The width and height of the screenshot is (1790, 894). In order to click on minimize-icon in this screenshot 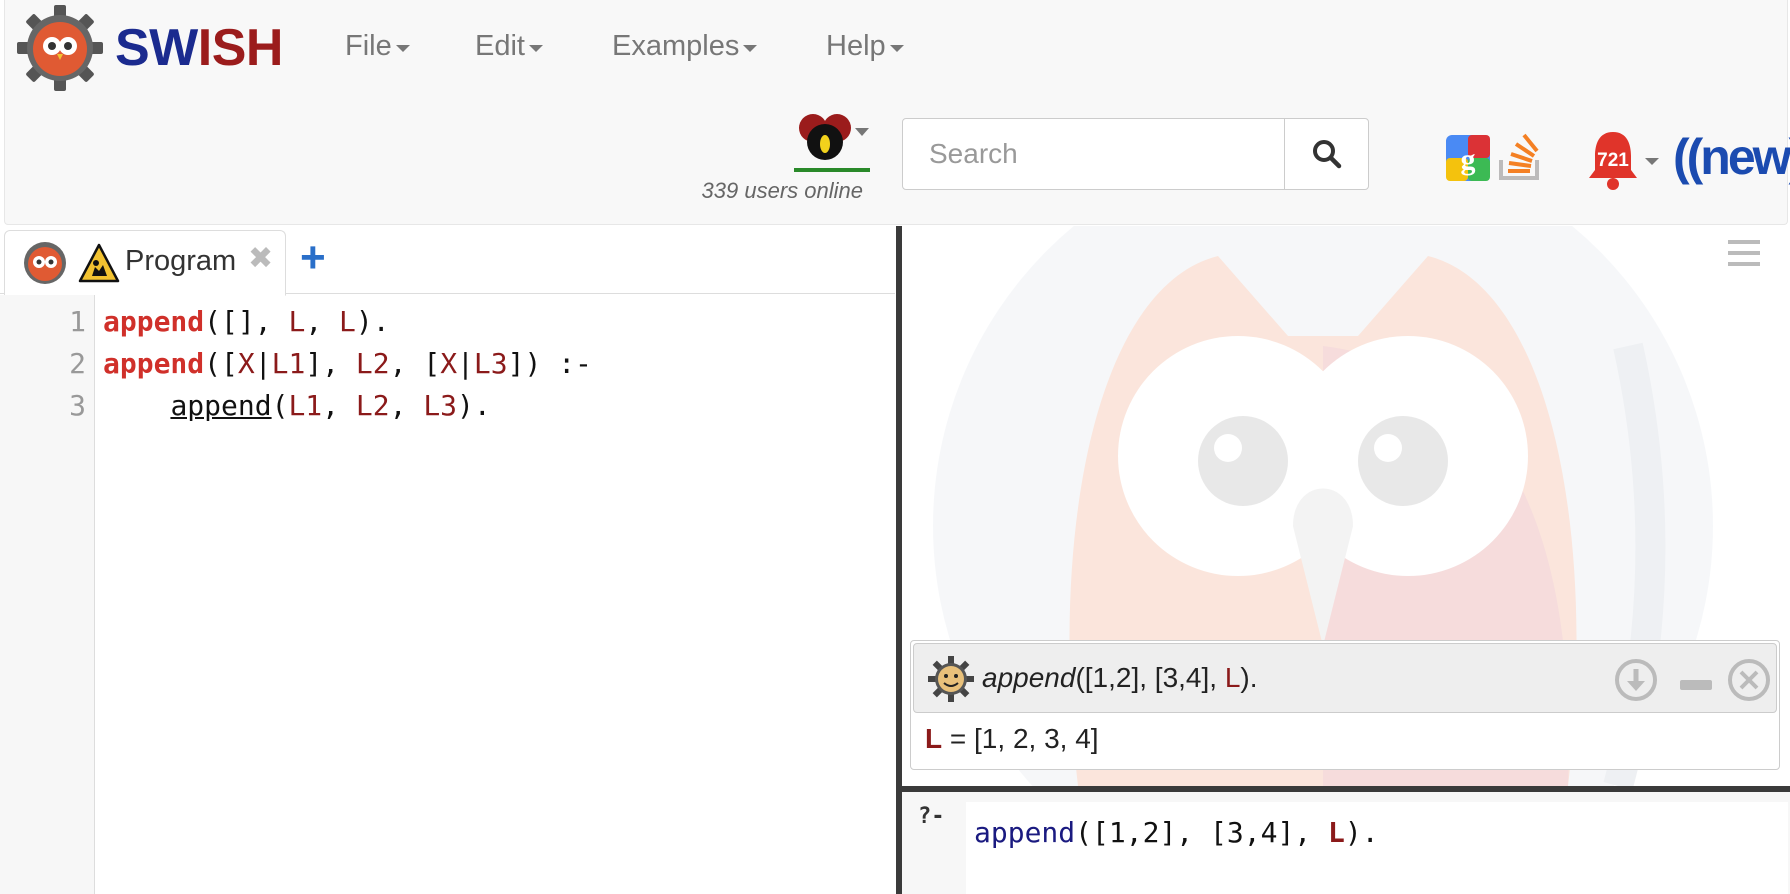, I will do `click(1696, 685)`.